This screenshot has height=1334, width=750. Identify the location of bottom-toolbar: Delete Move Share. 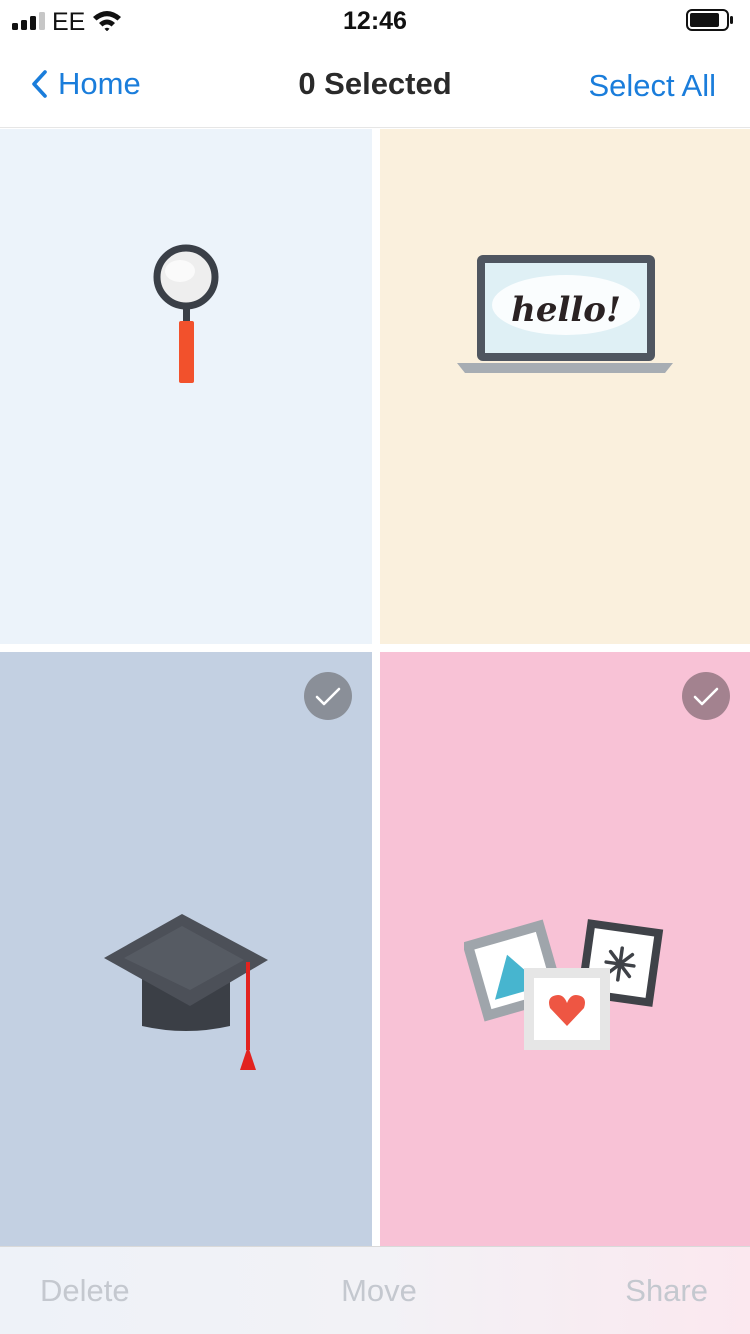
(375, 1290).